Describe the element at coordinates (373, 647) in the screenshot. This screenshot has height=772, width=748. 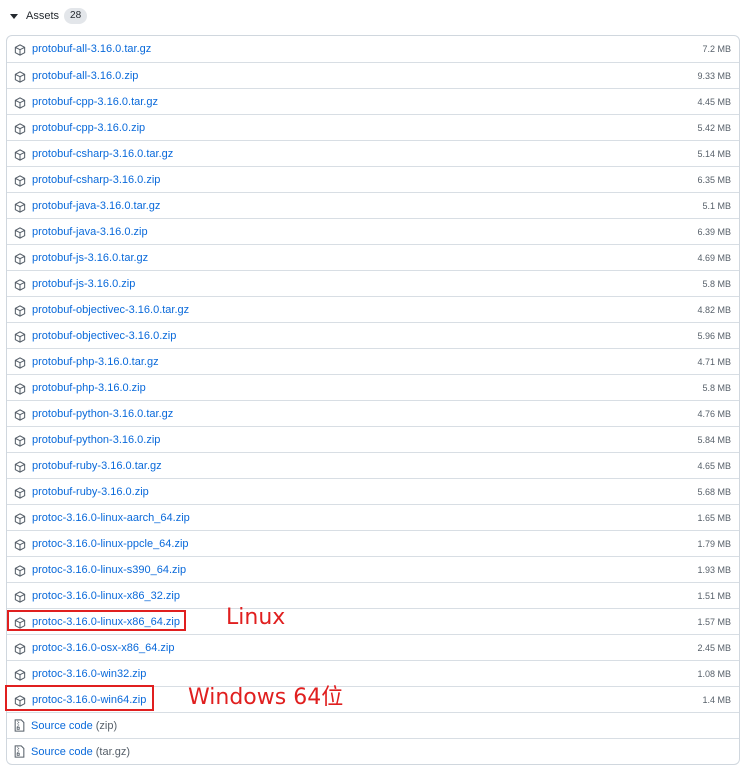
I see `asset-row: protoc-3.16.0-osx-x86_64.zip 2.45 MB` at that location.